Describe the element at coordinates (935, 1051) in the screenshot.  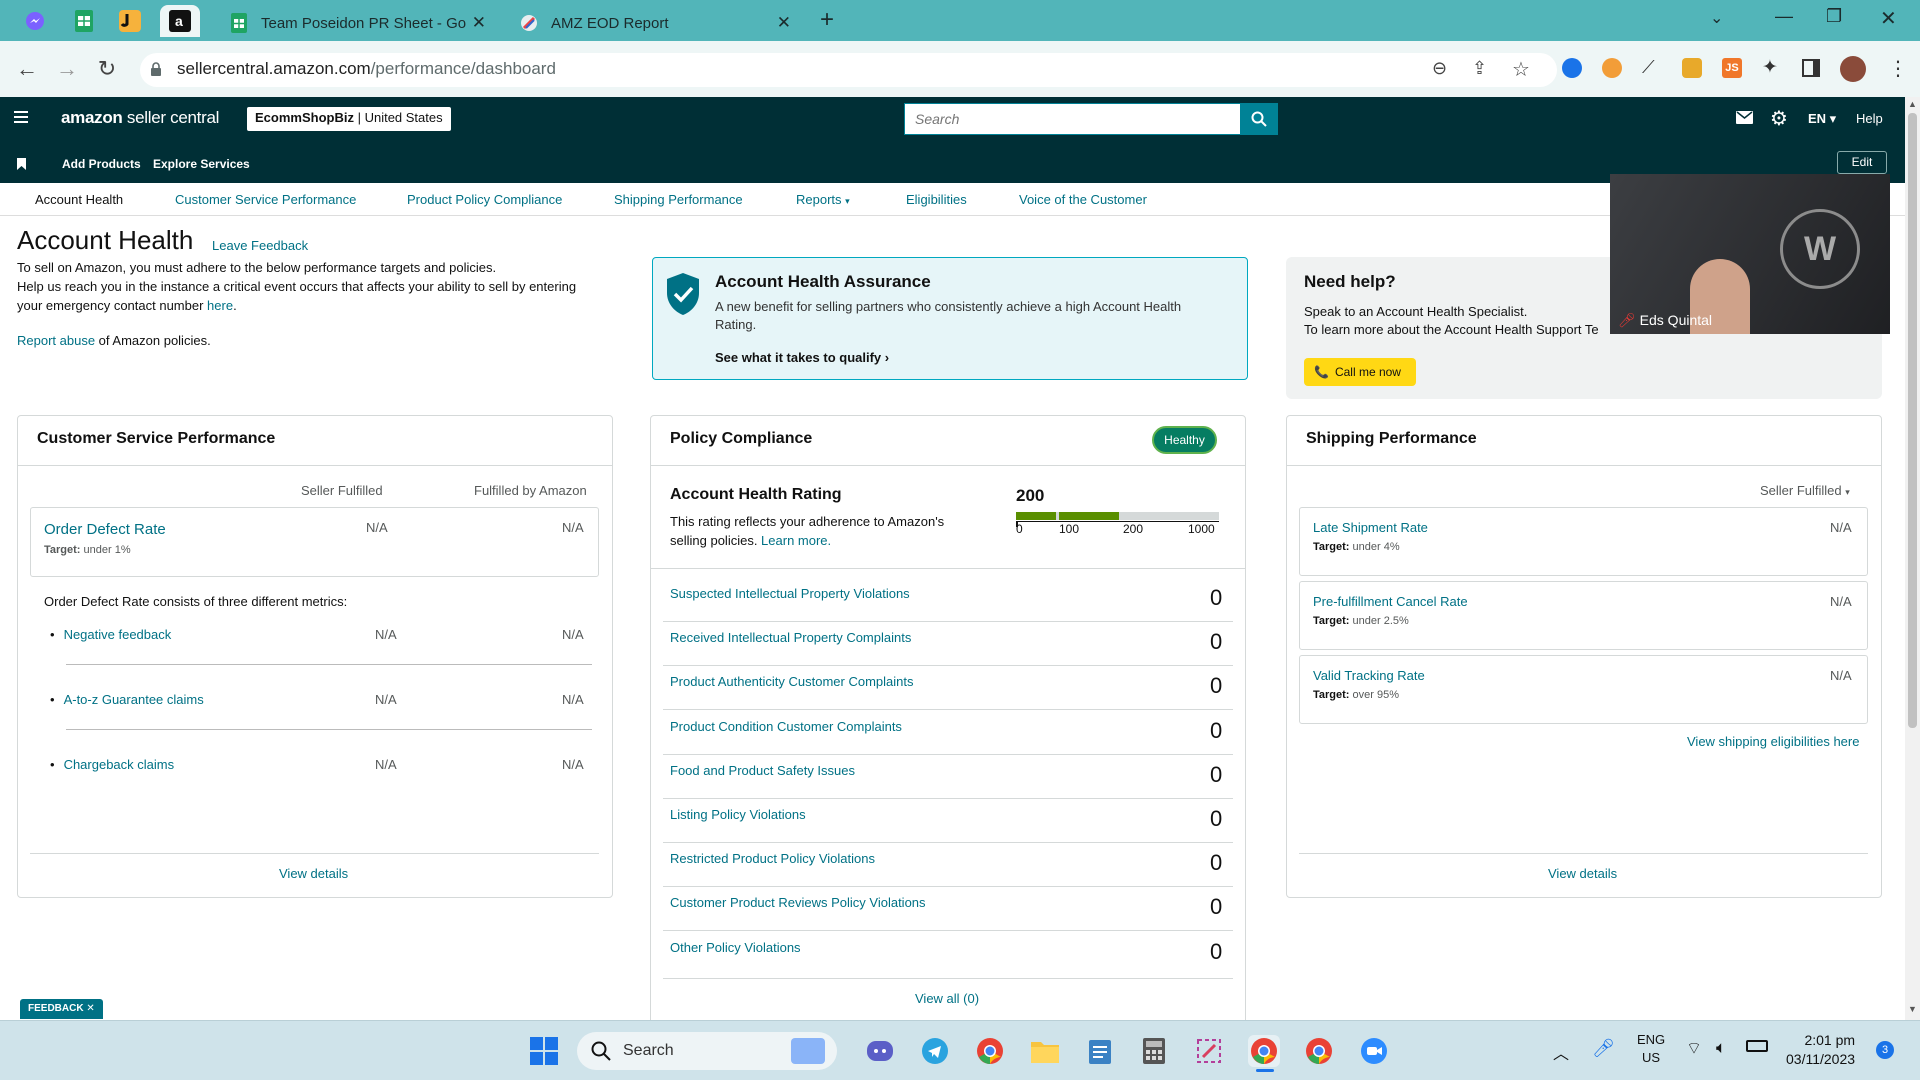
I see `telegram-icon` at that location.